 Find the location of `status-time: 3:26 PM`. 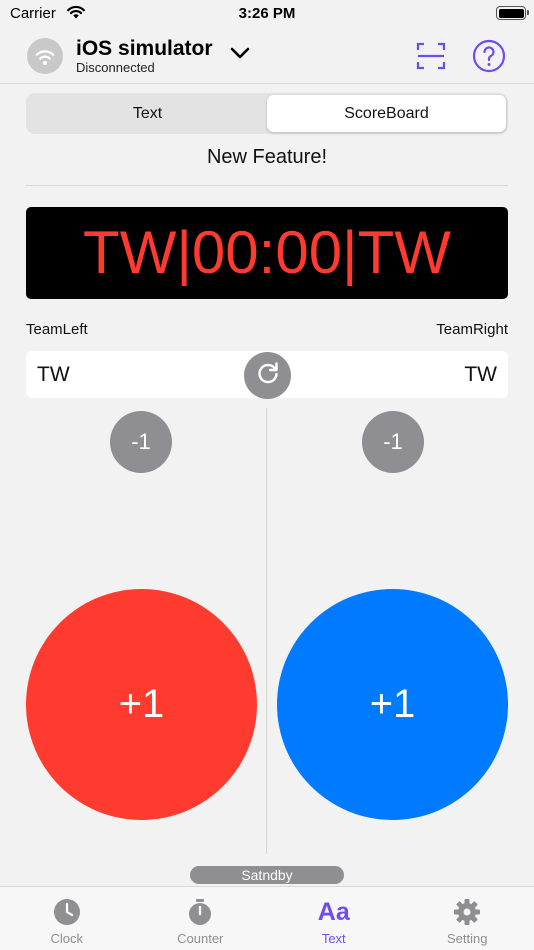

status-time: 3:26 PM is located at coordinates (267, 13).